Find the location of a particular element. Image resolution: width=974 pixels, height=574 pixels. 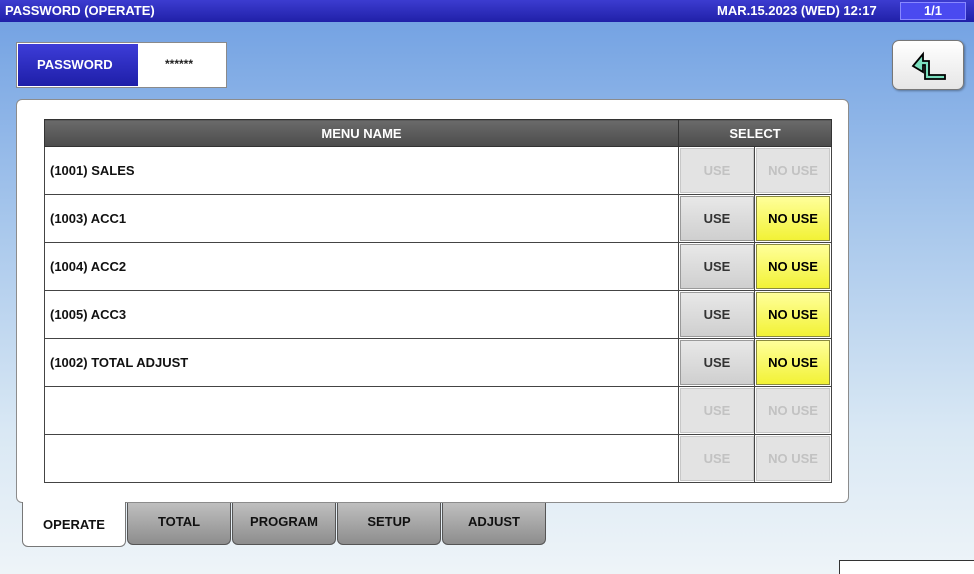

password-field: PASSWORD ****** is located at coordinates (121, 65).